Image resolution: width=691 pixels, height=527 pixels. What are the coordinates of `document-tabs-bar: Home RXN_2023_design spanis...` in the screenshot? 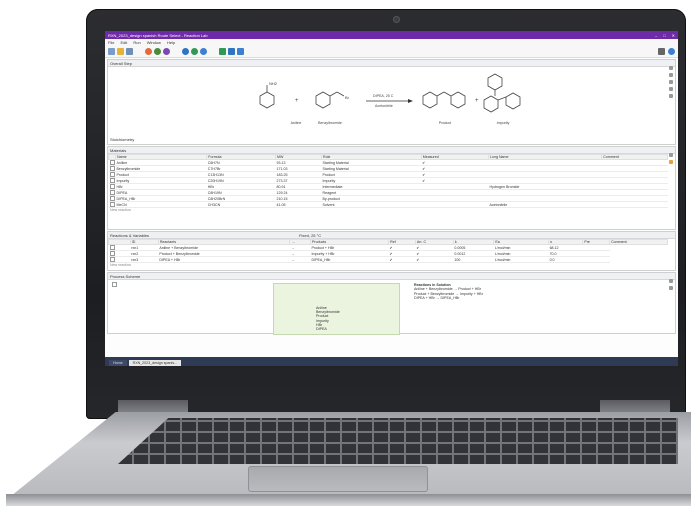 It's located at (391, 361).